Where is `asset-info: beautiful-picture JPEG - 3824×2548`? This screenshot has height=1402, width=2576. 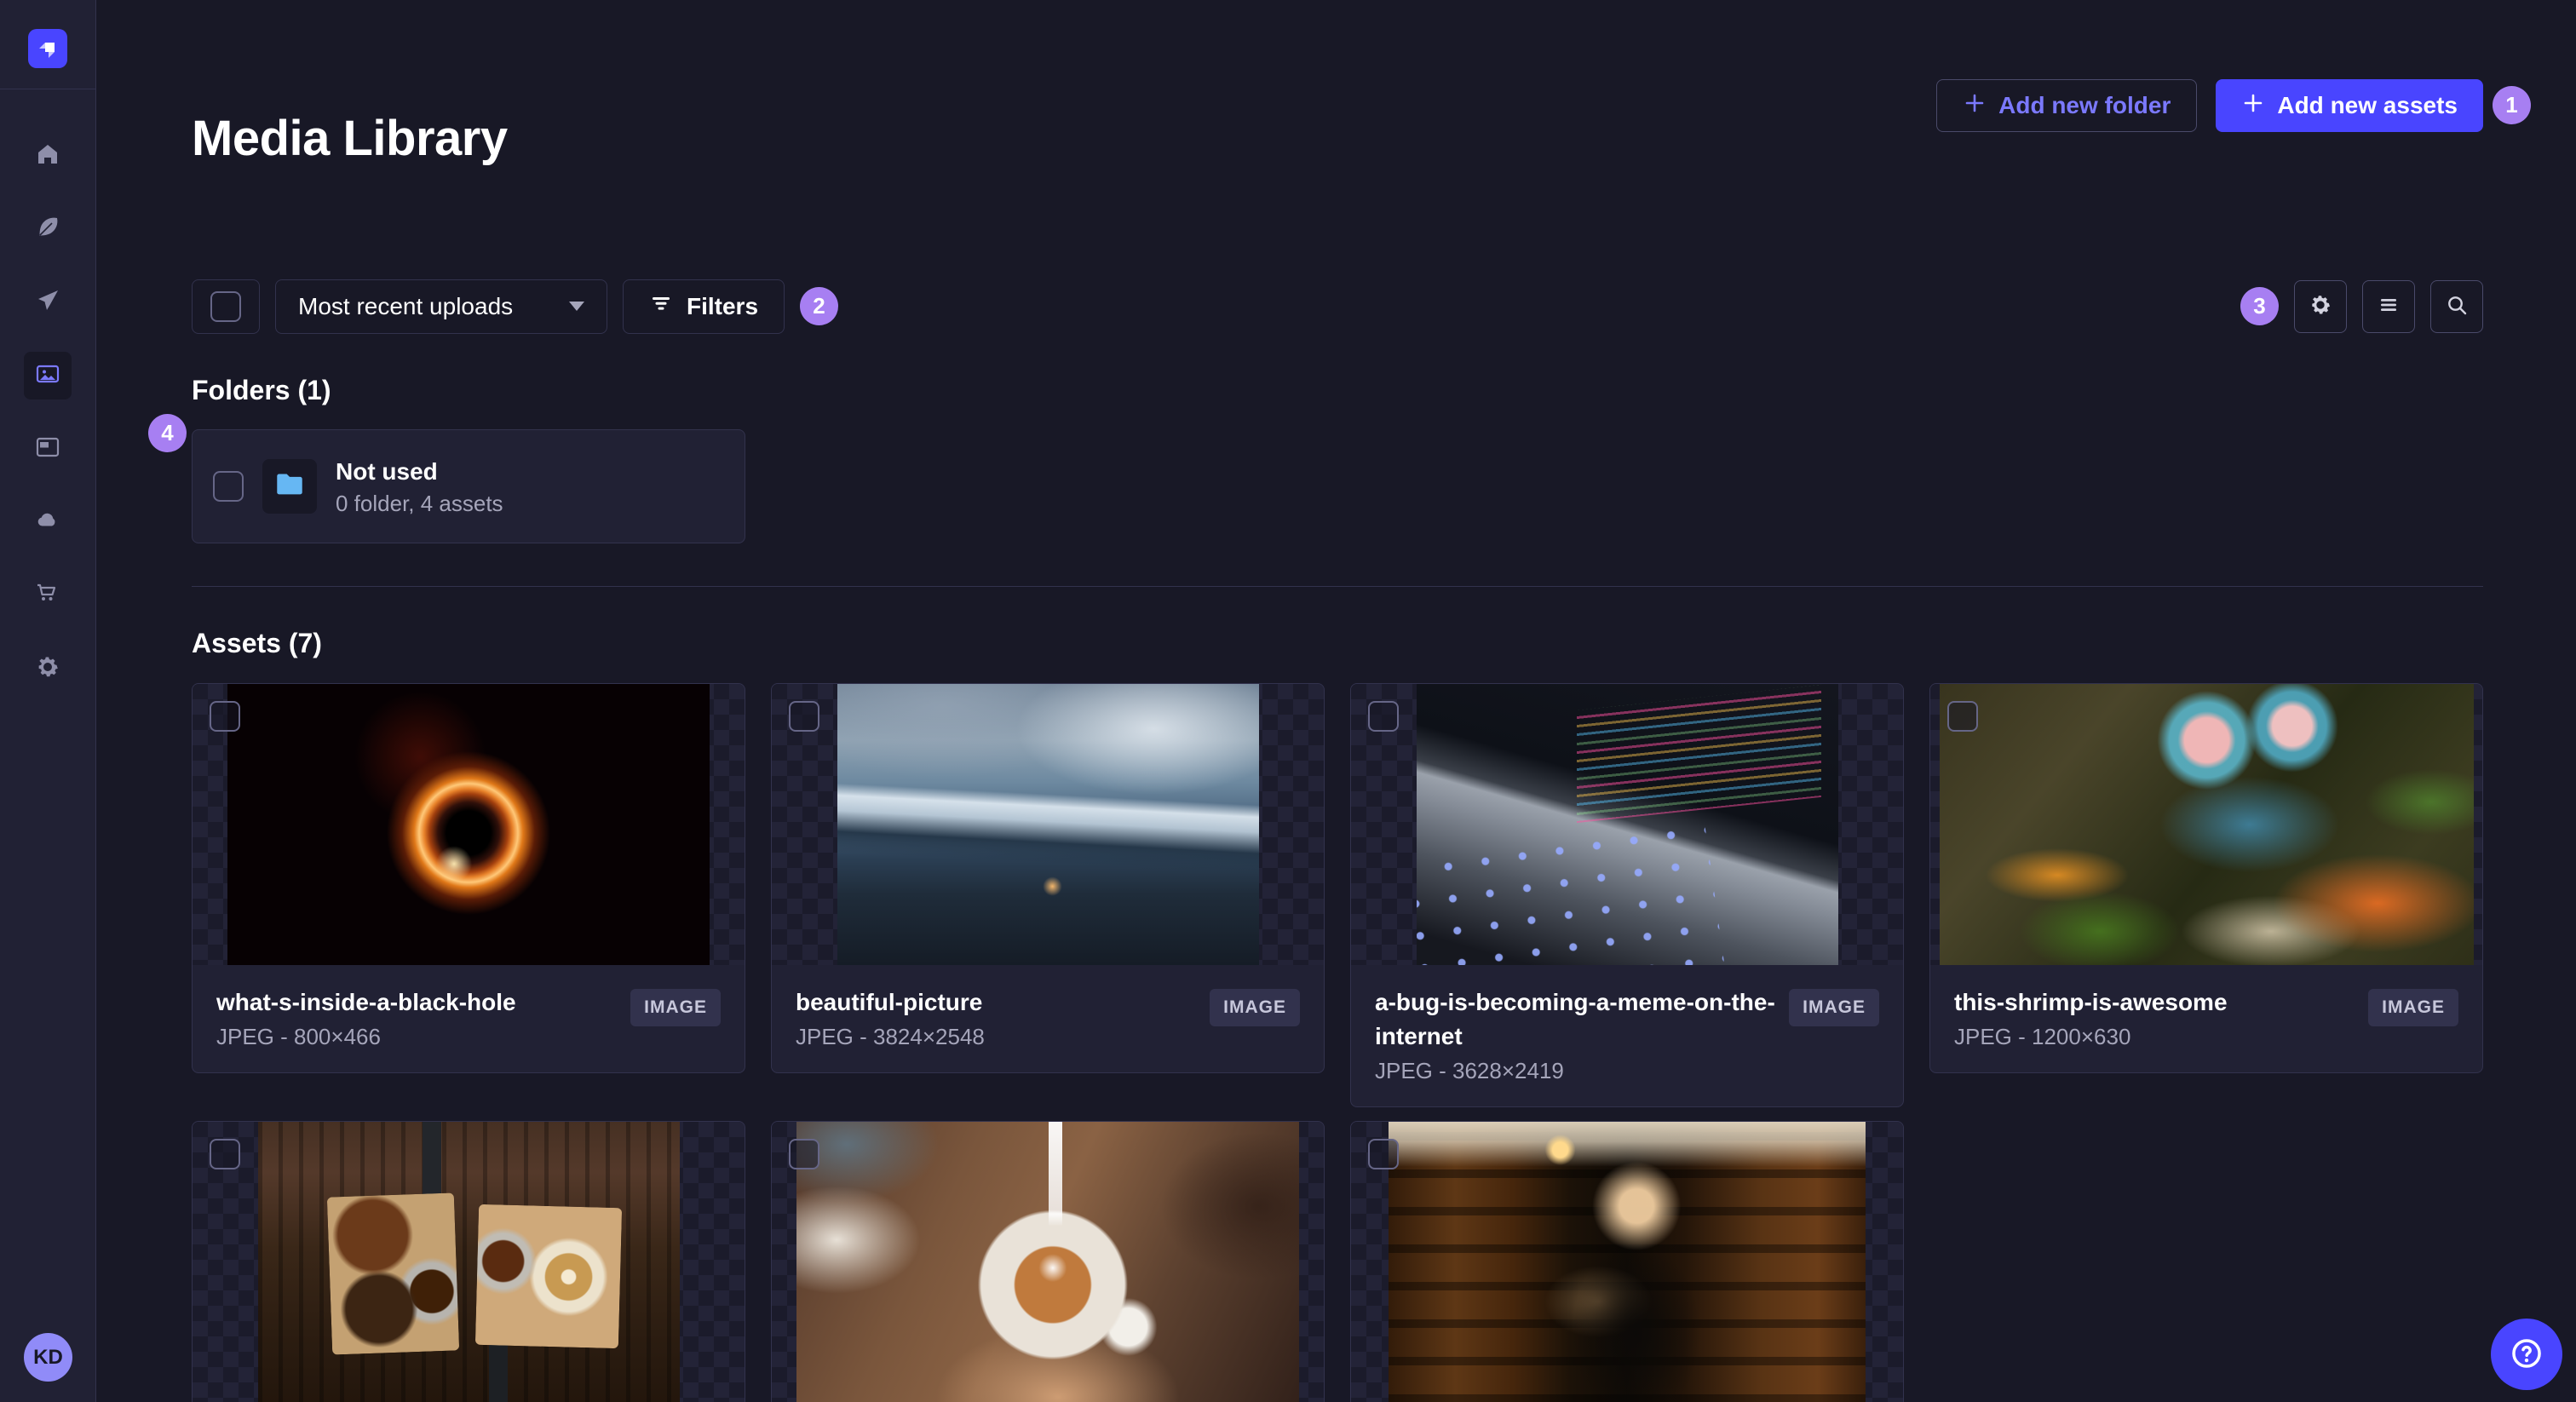 asset-info: beautiful-picture JPEG - 3824×2548 is located at coordinates (996, 1018).